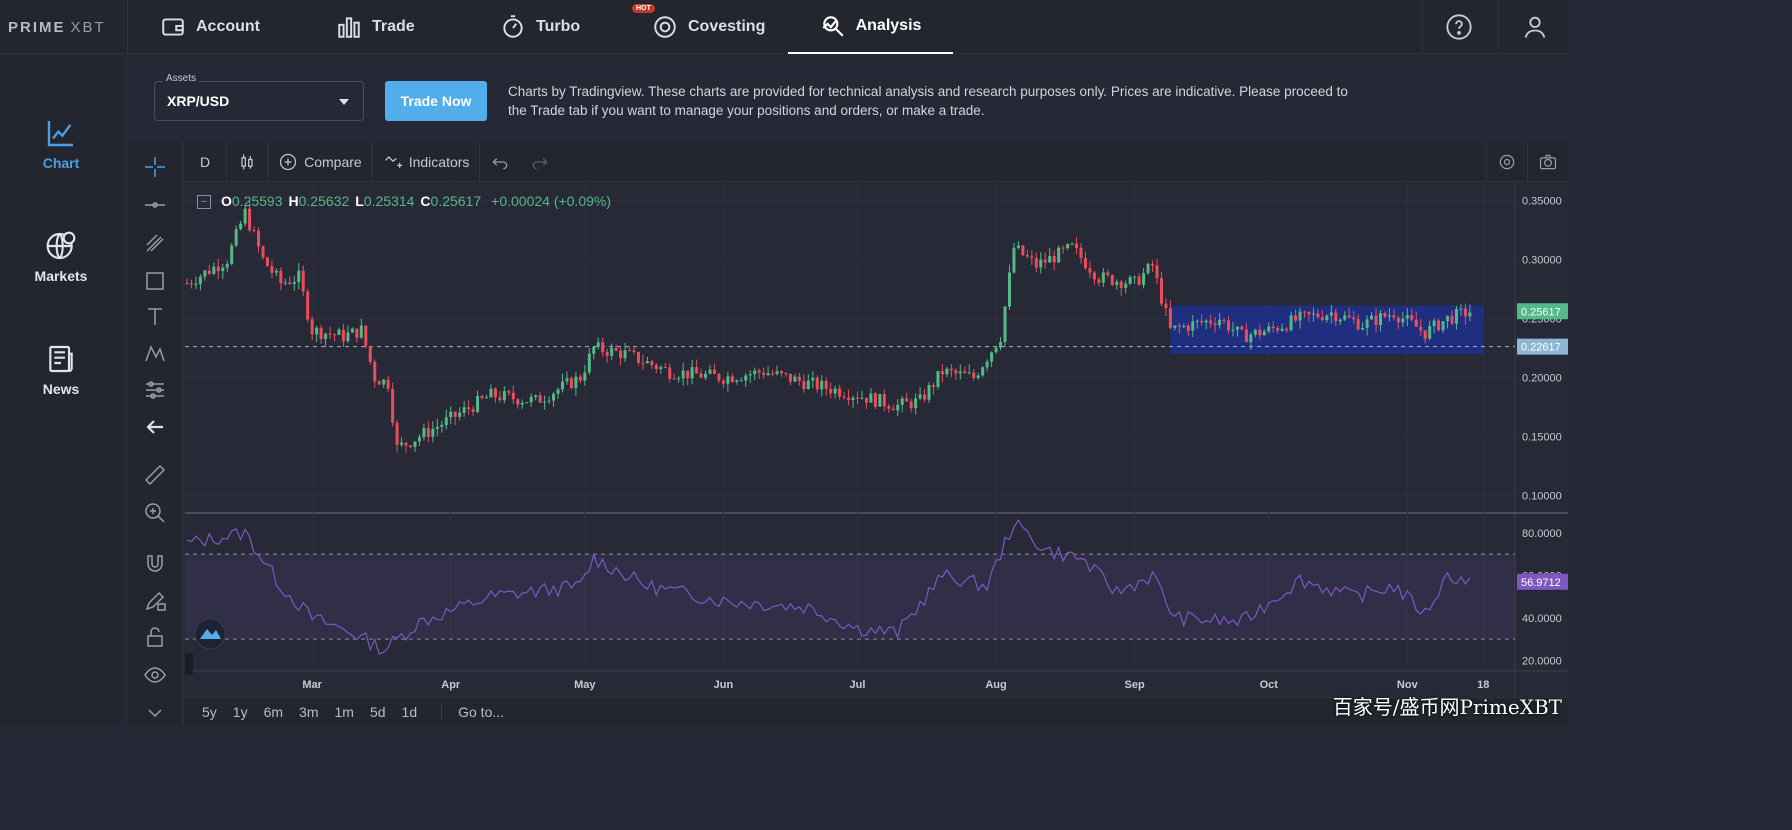  I want to click on range-5d: 5d, so click(378, 712).